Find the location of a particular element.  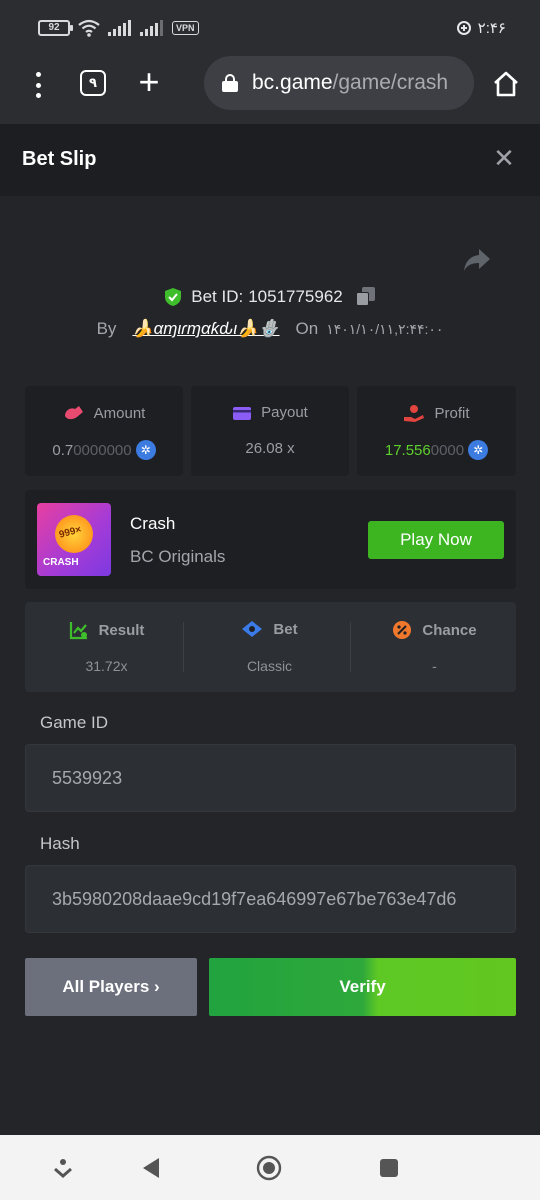

chart-check-icon is located at coordinates (78, 631).